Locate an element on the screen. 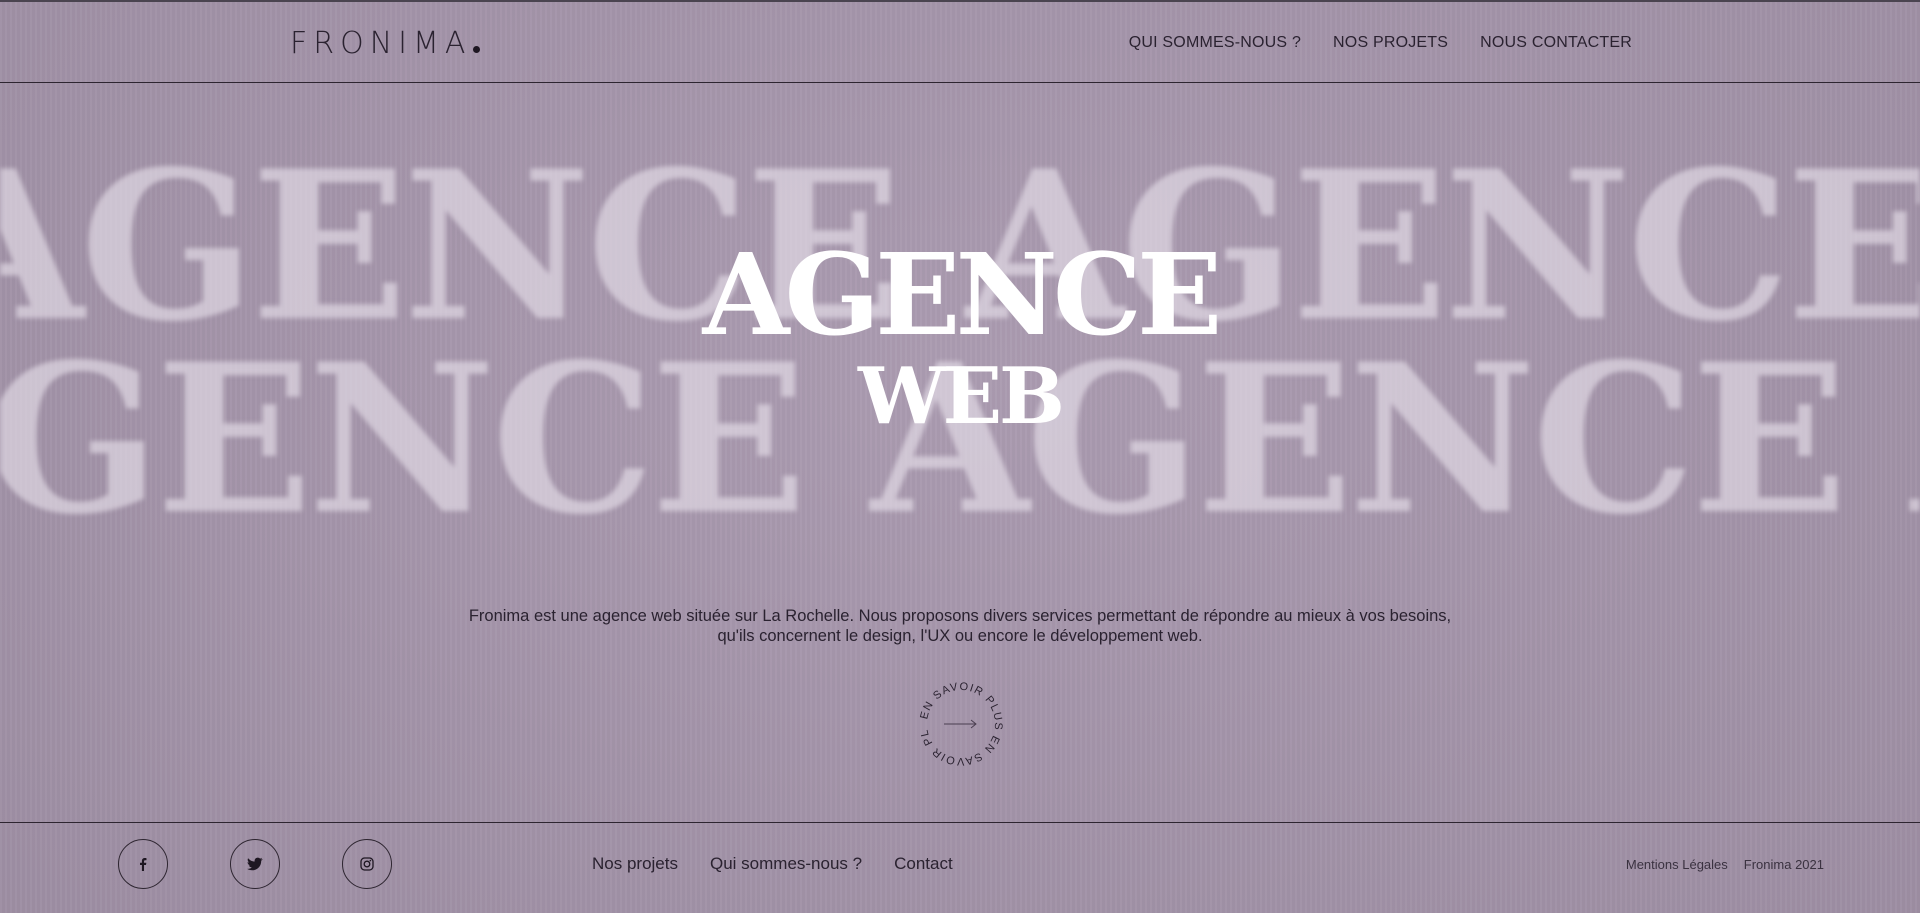 The width and height of the screenshot is (1920, 913). footer-link-about: Qui sommes-nous ? is located at coordinates (786, 864).